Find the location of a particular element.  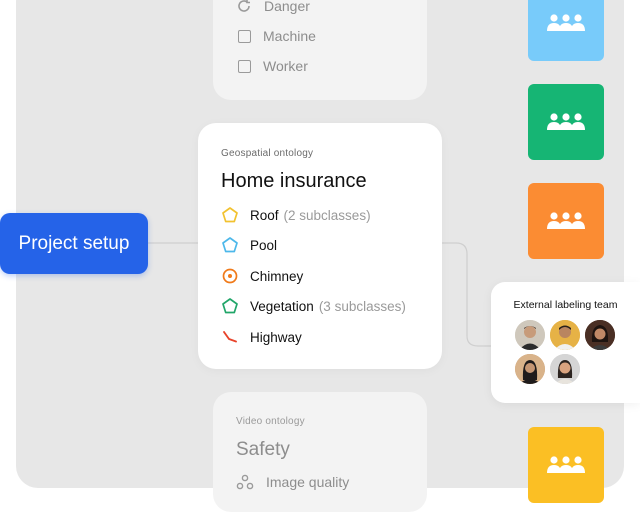

ontology-item-label: Machine is located at coordinates (289, 36).